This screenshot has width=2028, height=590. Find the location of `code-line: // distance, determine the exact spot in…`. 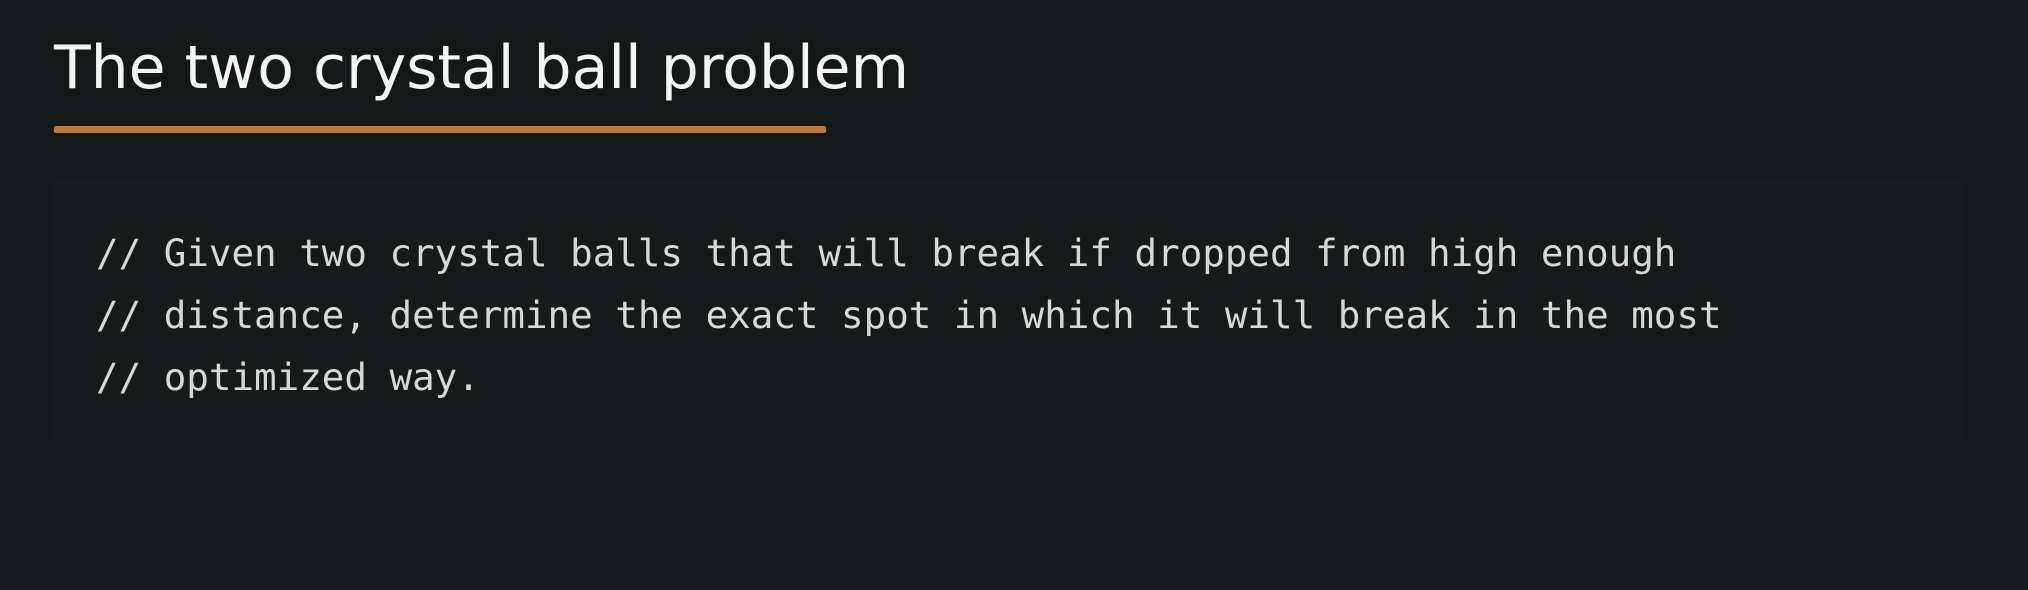

code-line: // distance, determine the exact spot in… is located at coordinates (909, 315).